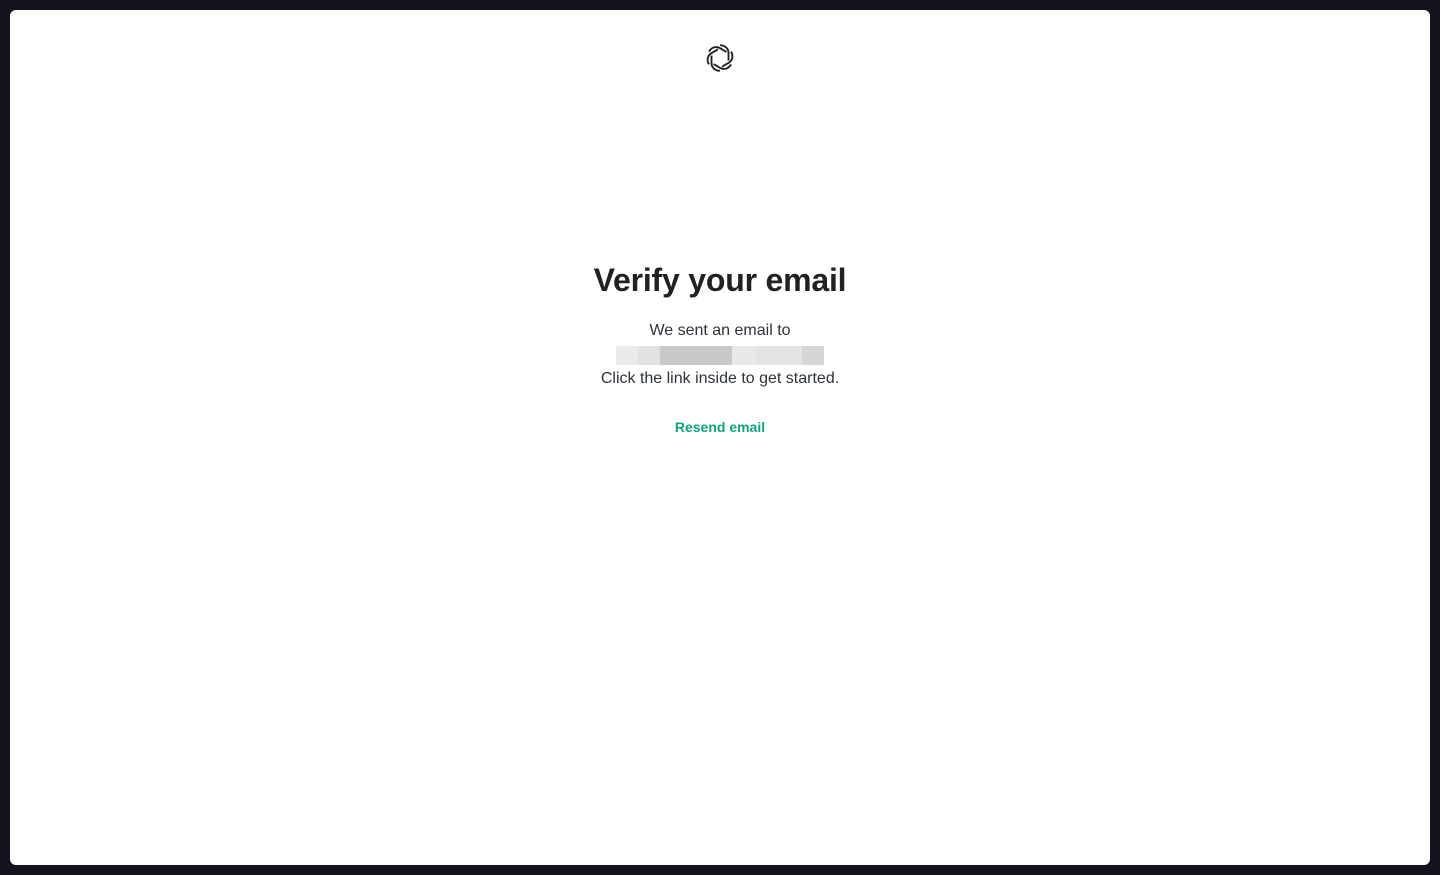 This screenshot has width=1440, height=875. What do you see at coordinates (720, 330) in the screenshot?
I see `sent-email-text: We sent an email to` at bounding box center [720, 330].